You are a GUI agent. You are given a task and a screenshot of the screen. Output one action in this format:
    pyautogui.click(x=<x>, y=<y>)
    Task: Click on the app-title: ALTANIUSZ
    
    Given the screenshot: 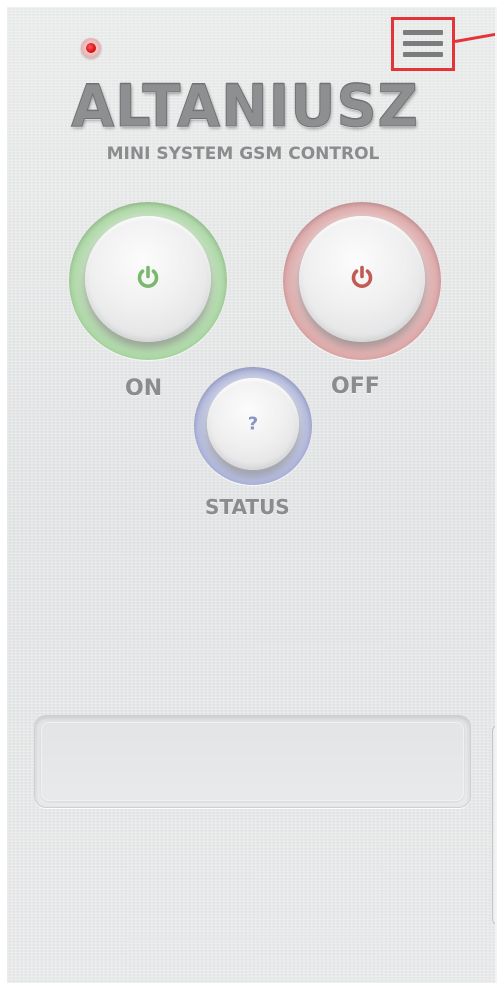 What is the action you would take?
    pyautogui.click(x=245, y=106)
    